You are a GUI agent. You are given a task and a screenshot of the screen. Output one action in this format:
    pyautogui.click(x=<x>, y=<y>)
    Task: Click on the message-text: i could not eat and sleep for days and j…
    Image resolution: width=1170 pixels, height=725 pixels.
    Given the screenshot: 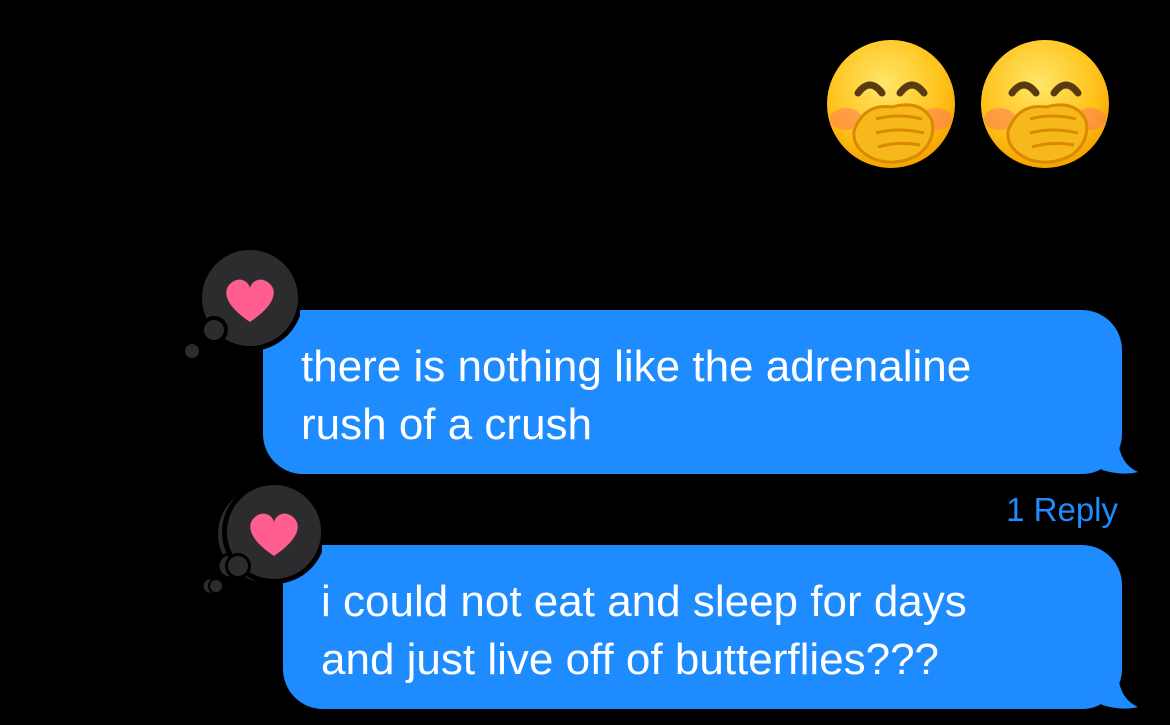 What is the action you would take?
    pyautogui.click(x=644, y=630)
    